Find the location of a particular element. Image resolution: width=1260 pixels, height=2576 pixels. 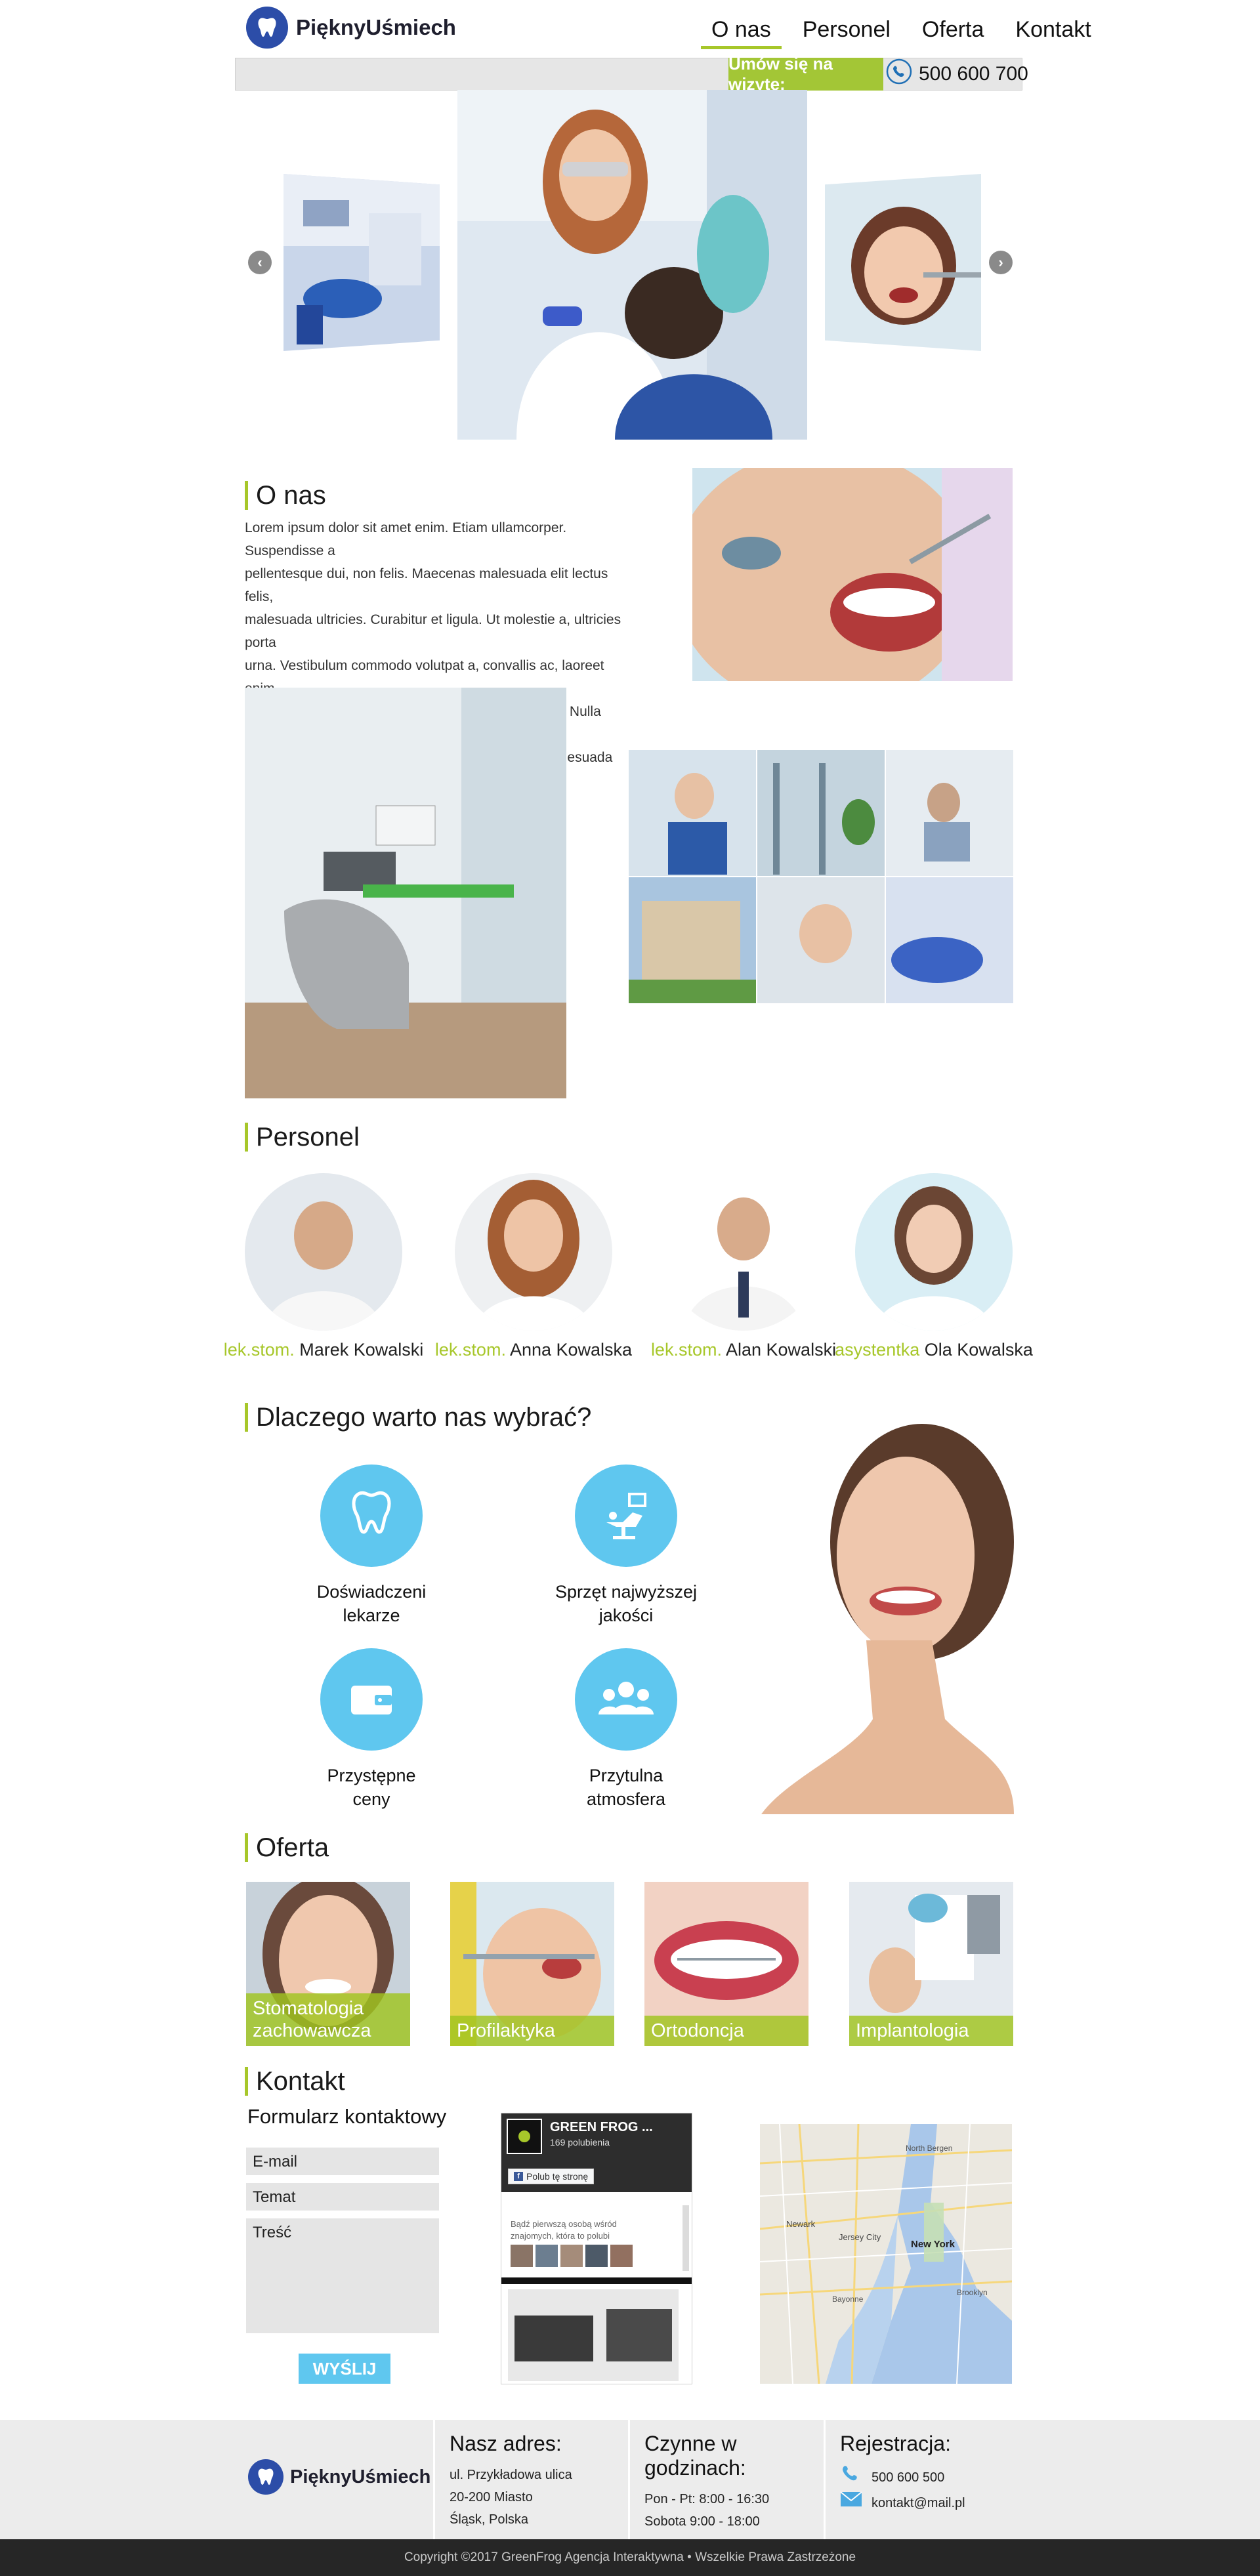

brand-name: PięknyUśmiech is located at coordinates (376, 27).